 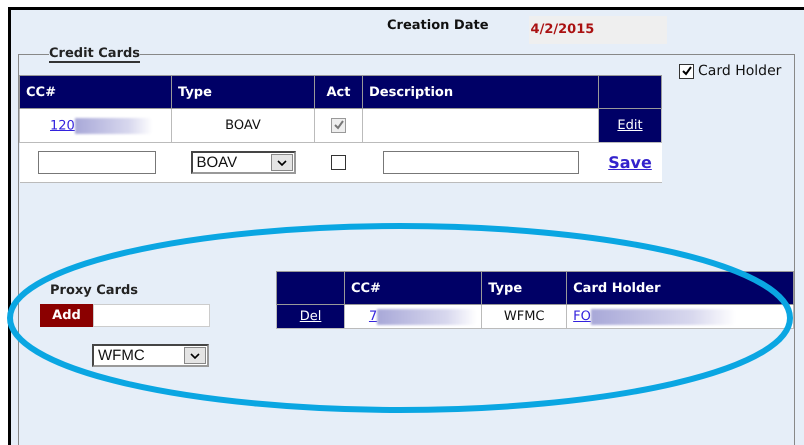 What do you see at coordinates (66, 315) in the screenshot?
I see `add-button: Add` at bounding box center [66, 315].